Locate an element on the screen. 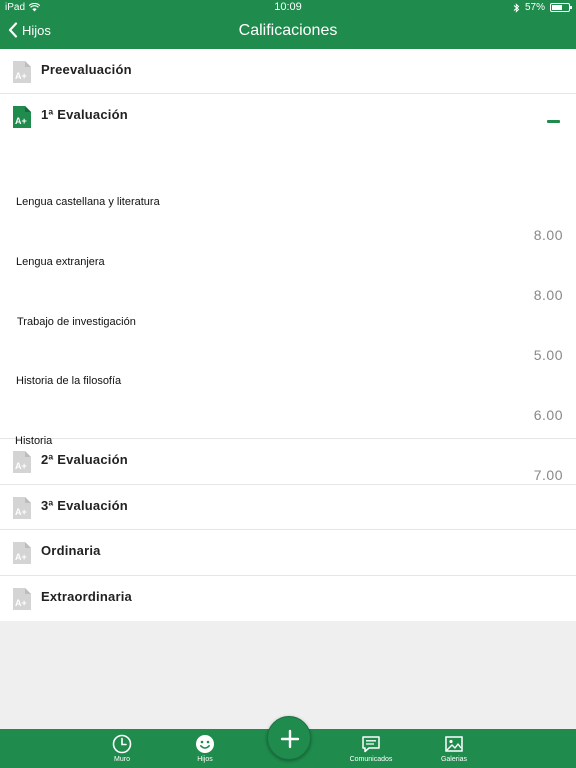  nav-bar: Hijos Calificaciones is located at coordinates (288, 32).